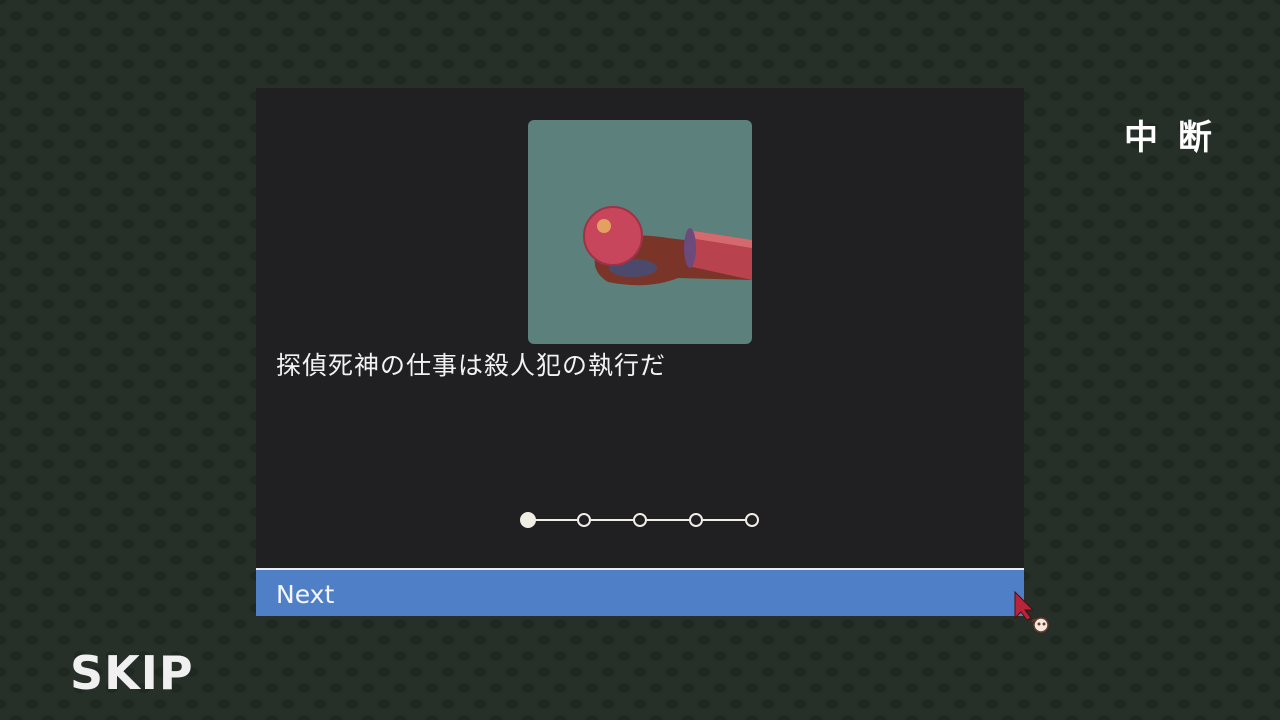 The image size is (1280, 720). Describe the element at coordinates (1170, 134) in the screenshot. I see `interrupt-button: 中 断` at that location.